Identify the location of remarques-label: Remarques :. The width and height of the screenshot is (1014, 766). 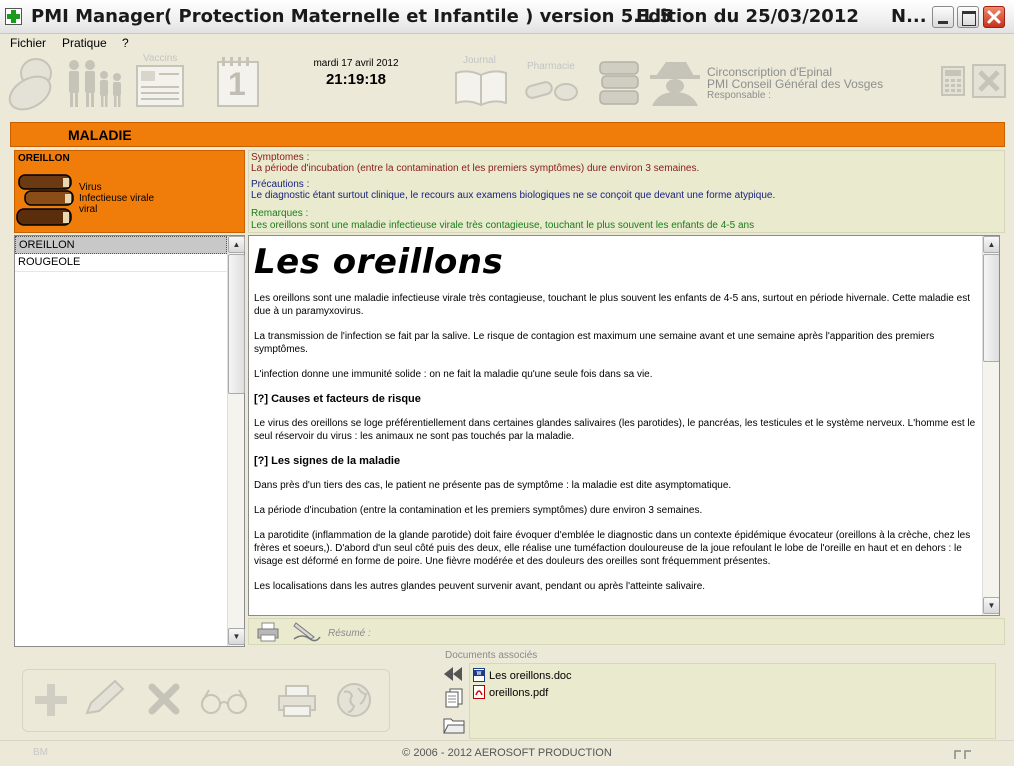
(280, 213).